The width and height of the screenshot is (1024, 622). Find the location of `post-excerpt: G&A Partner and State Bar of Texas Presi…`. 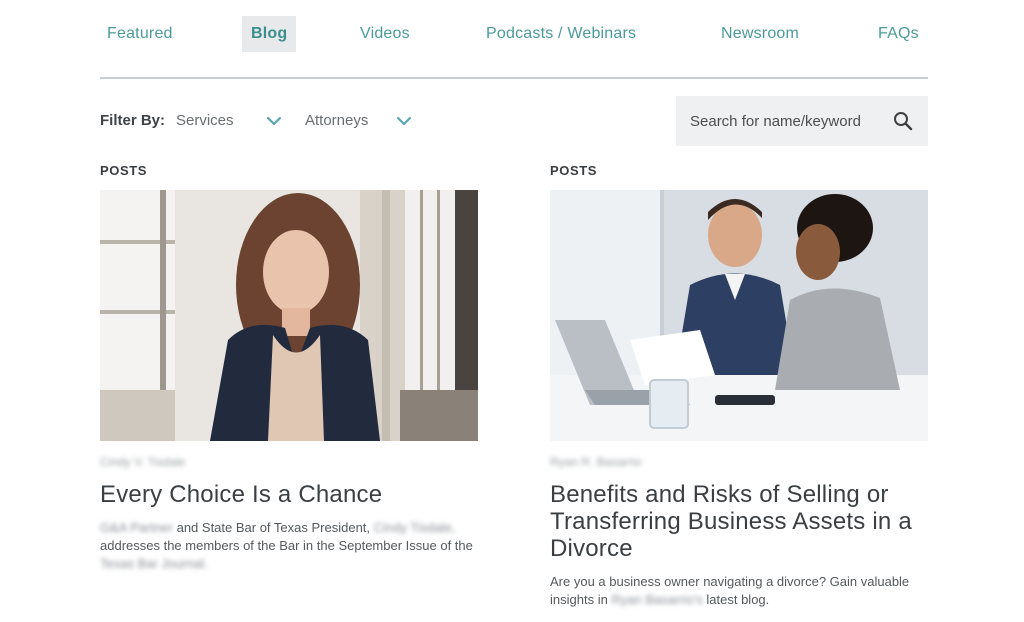

post-excerpt: G&A Partner and State Bar of Texas Presi… is located at coordinates (289, 546).